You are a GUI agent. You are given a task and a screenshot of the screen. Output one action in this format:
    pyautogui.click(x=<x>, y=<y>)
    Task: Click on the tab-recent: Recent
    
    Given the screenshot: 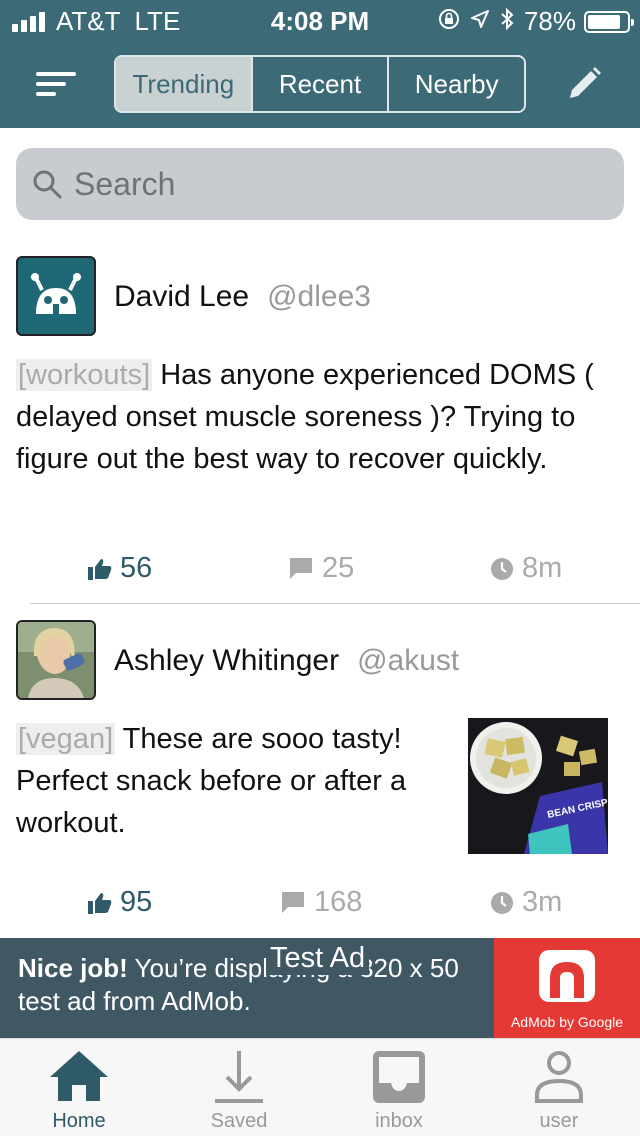 What is the action you would take?
    pyautogui.click(x=321, y=84)
    